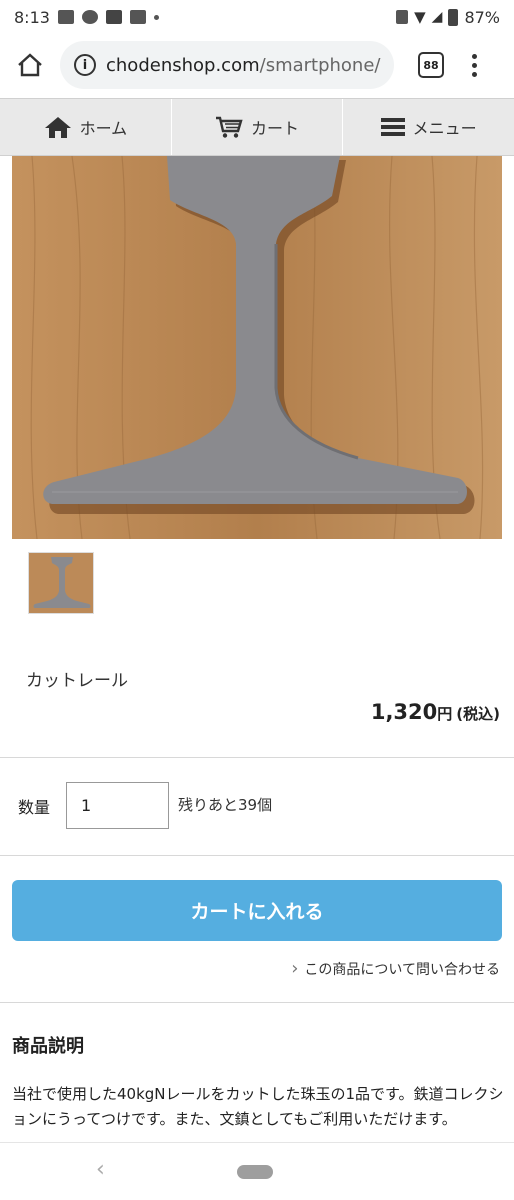 The width and height of the screenshot is (514, 1200). Describe the element at coordinates (431, 65) in the screenshot. I see `tab-switcher-button: 88` at that location.